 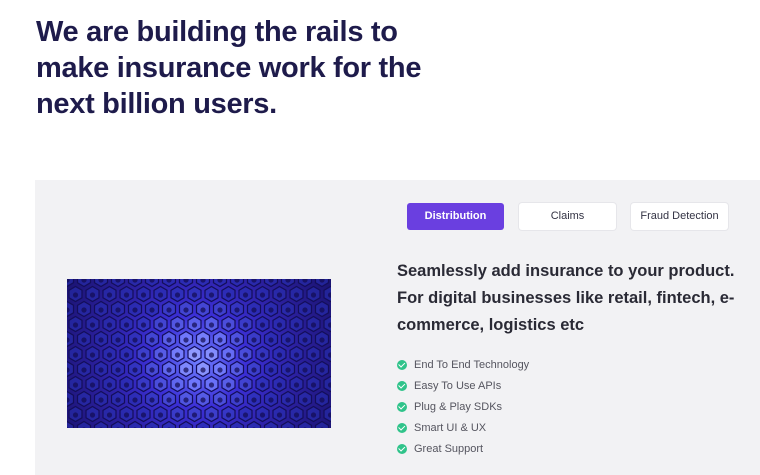 I want to click on tab-claims: Claims, so click(x=567, y=216).